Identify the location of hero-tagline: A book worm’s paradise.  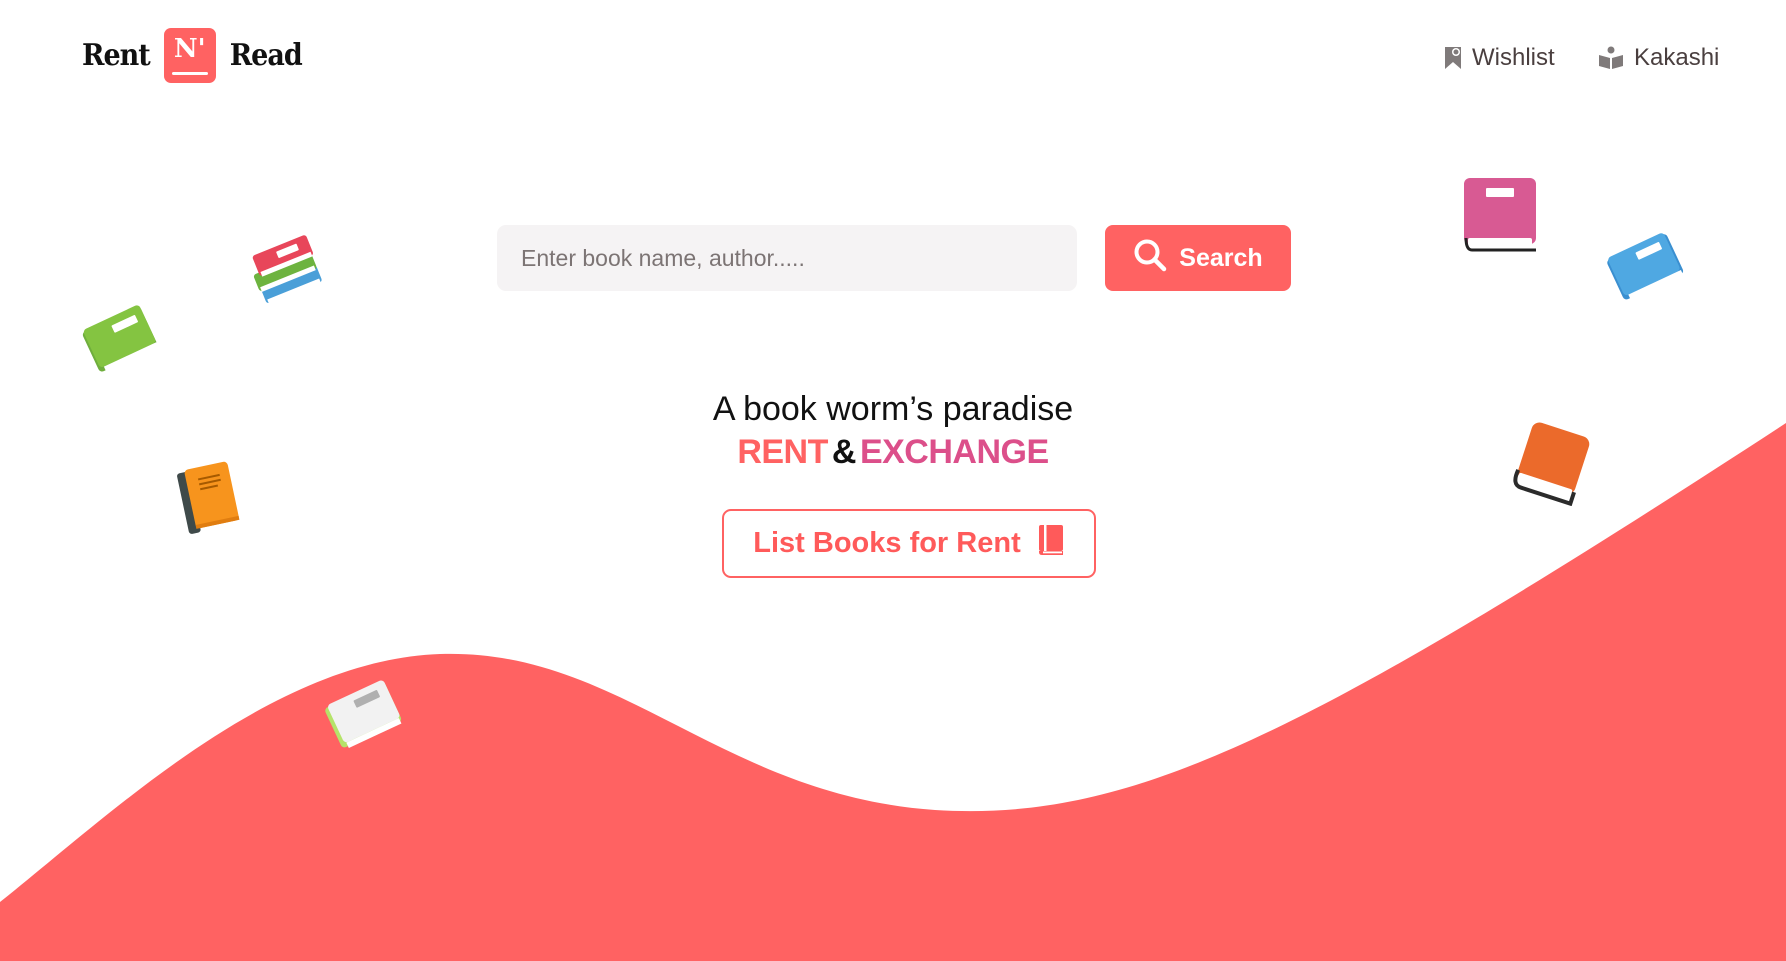
(893, 409).